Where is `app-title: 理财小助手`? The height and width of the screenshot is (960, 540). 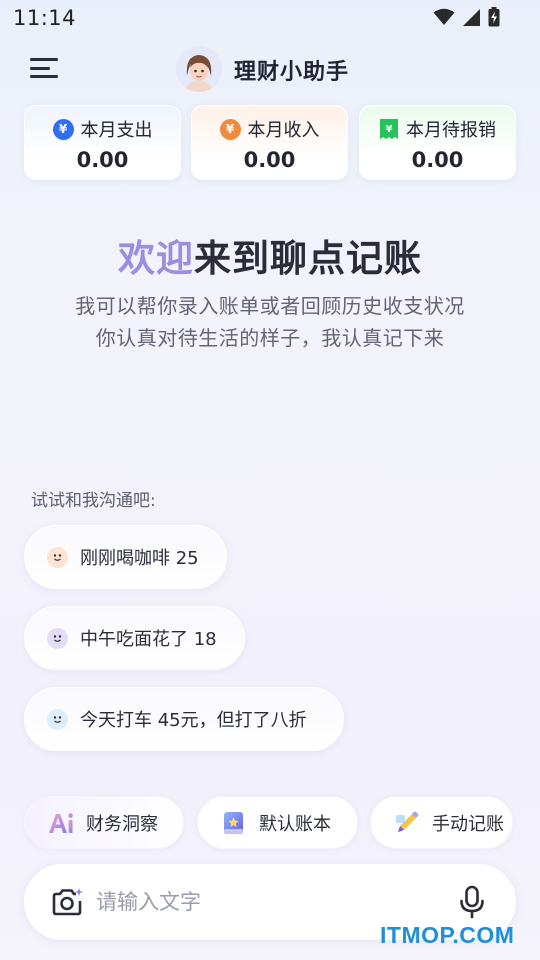 app-title: 理财小助手 is located at coordinates (292, 72).